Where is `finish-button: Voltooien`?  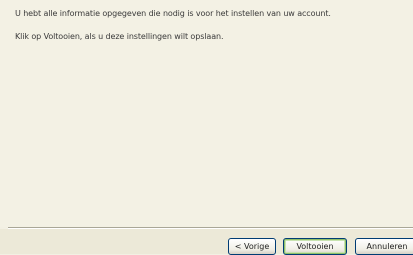 finish-button: Voltooien is located at coordinates (315, 246).